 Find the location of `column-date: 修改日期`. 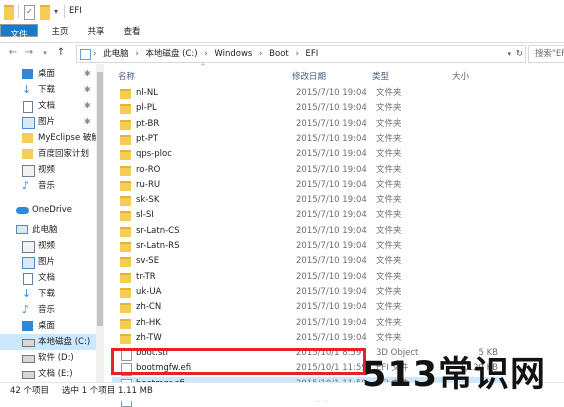

column-date: 修改日期 is located at coordinates (309, 76).